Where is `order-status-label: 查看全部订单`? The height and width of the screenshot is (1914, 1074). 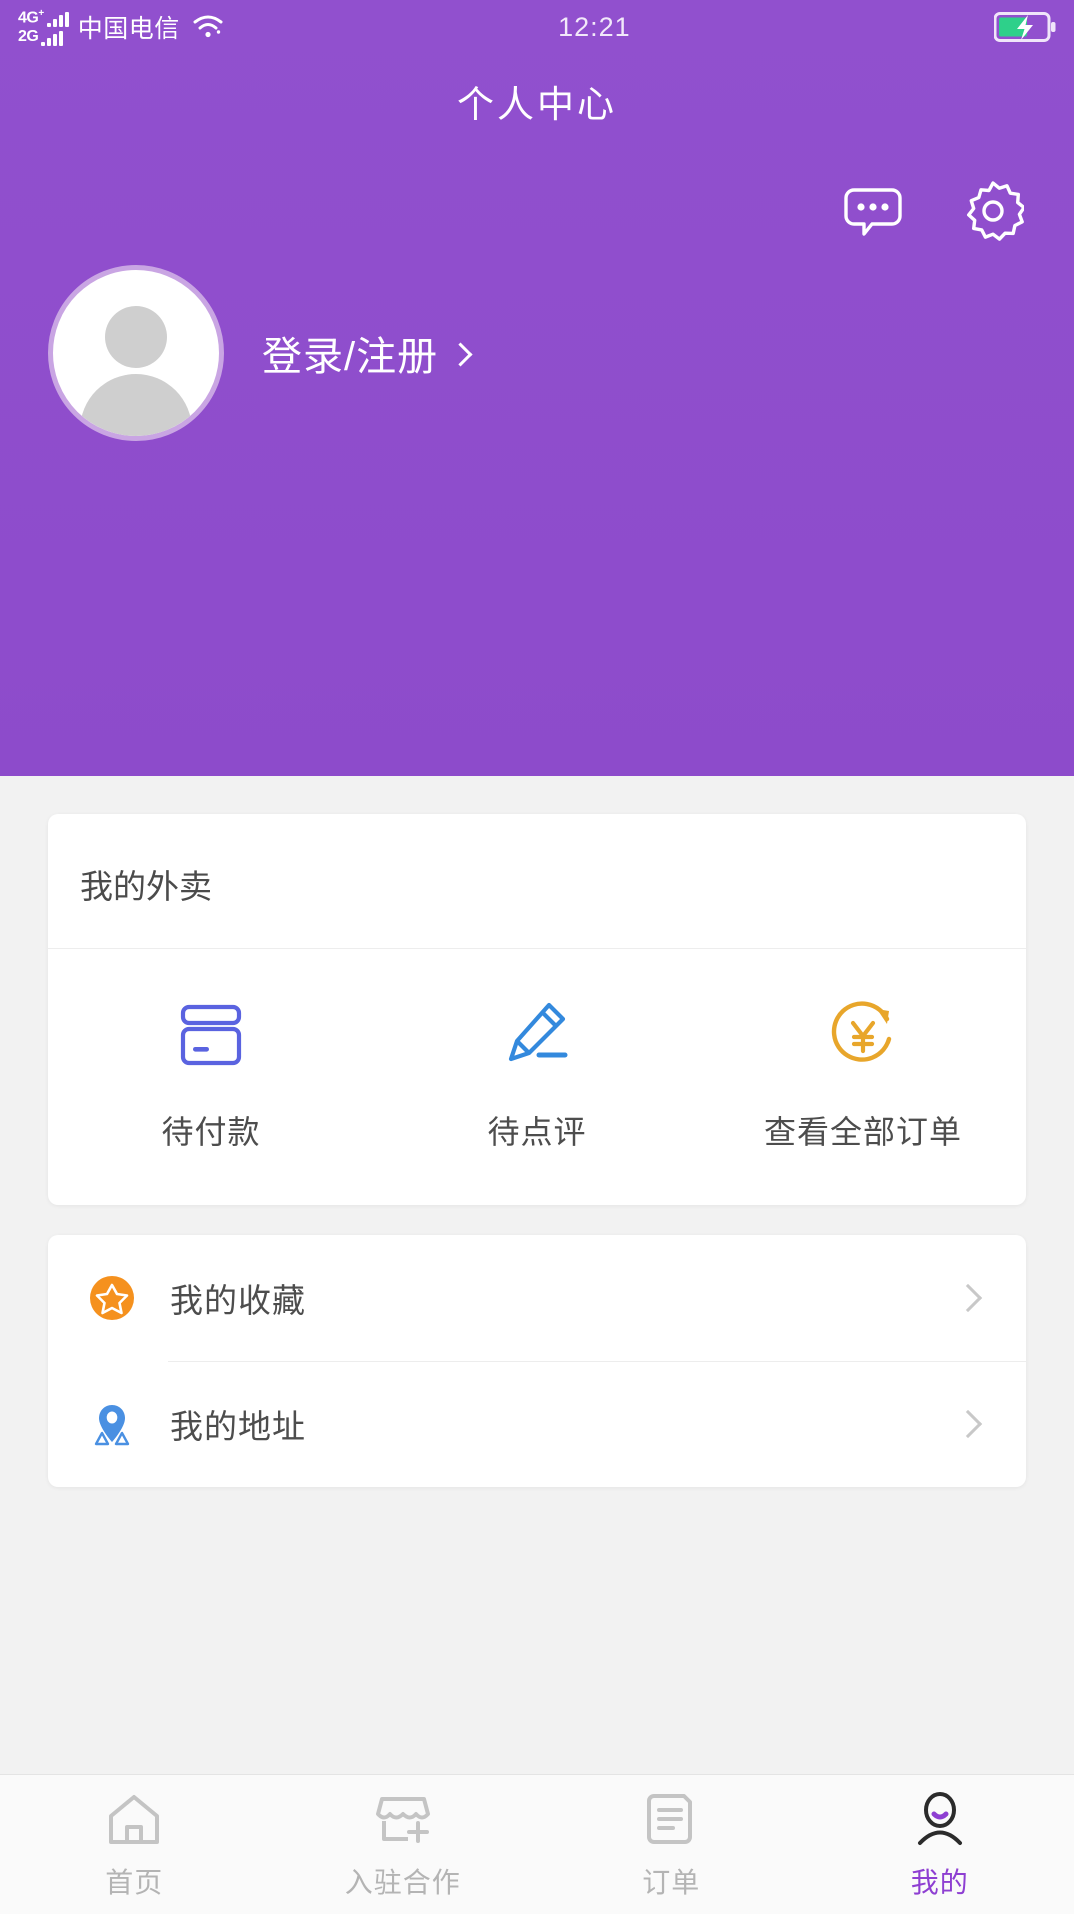
order-status-label: 查看全部订单 is located at coordinates (862, 1132).